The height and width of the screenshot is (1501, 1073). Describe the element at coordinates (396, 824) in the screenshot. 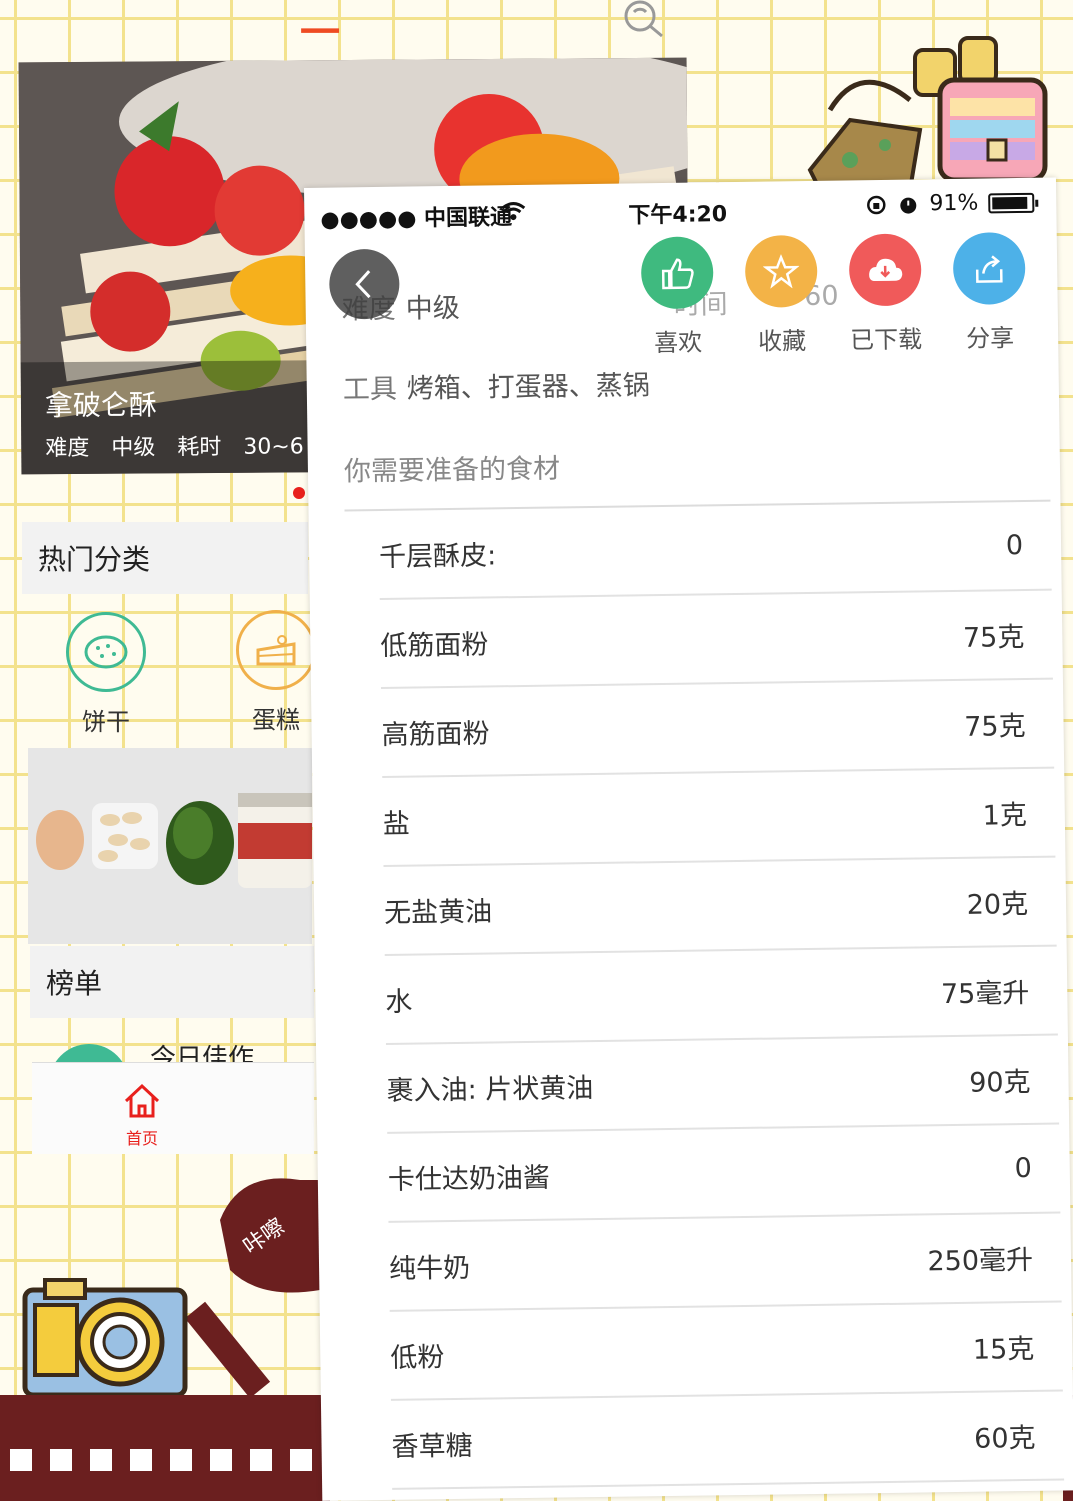

I see `ingredient-name: 盐` at that location.